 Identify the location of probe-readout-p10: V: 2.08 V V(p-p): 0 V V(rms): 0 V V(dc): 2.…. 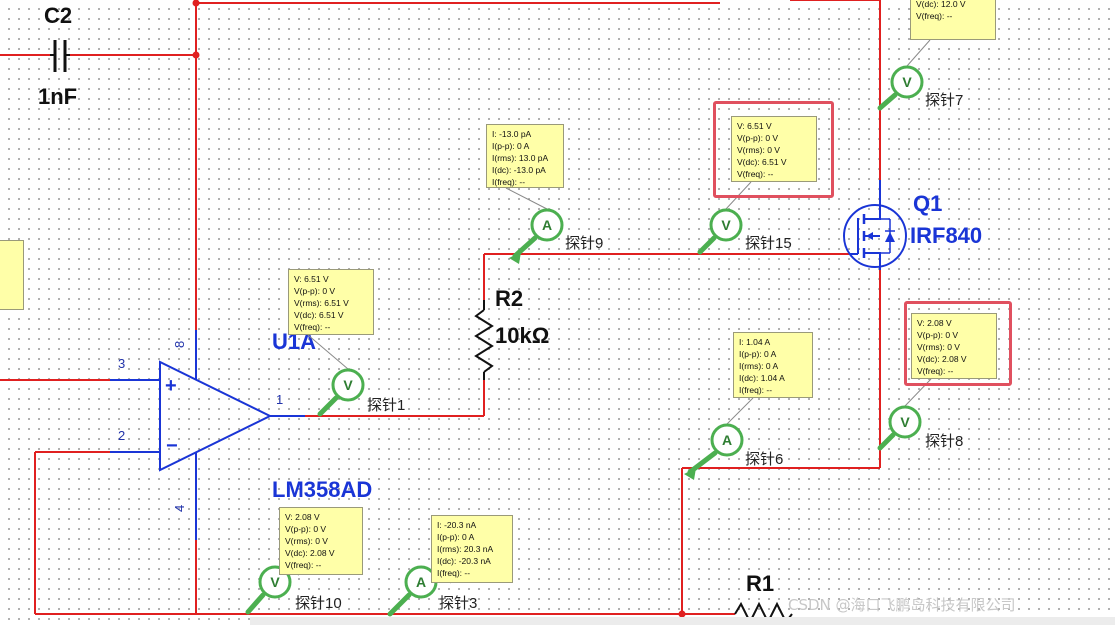
(321, 541).